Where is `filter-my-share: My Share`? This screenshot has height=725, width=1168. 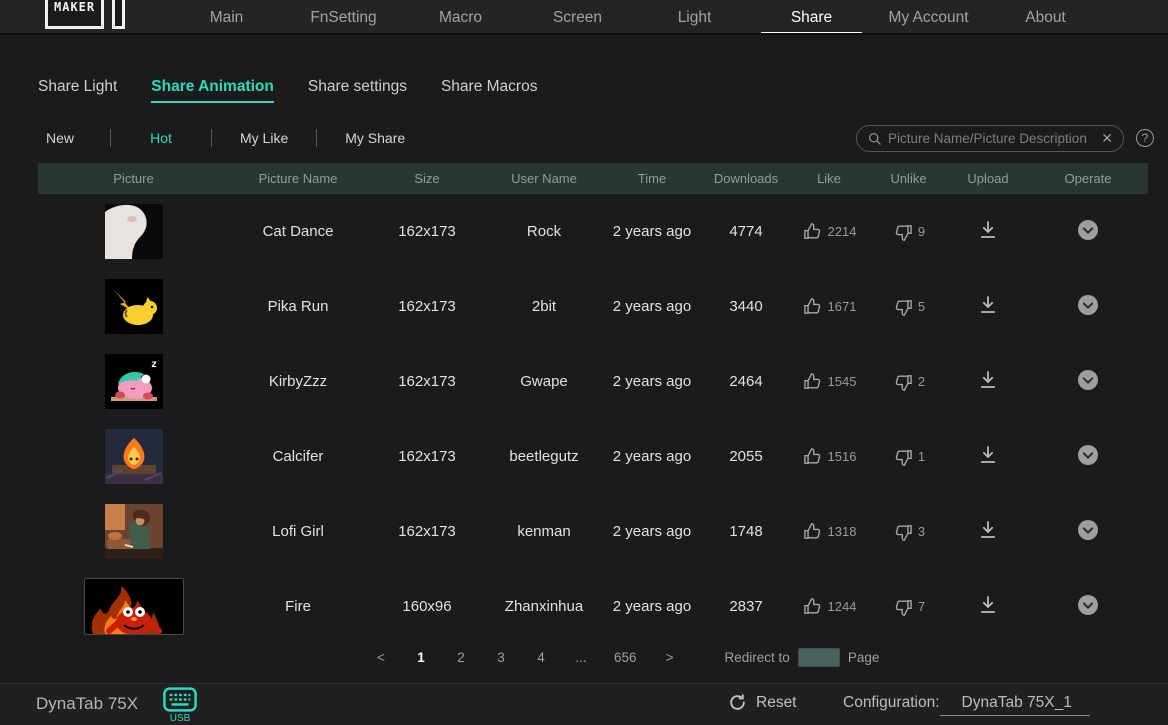 filter-my-share: My Share is located at coordinates (375, 138).